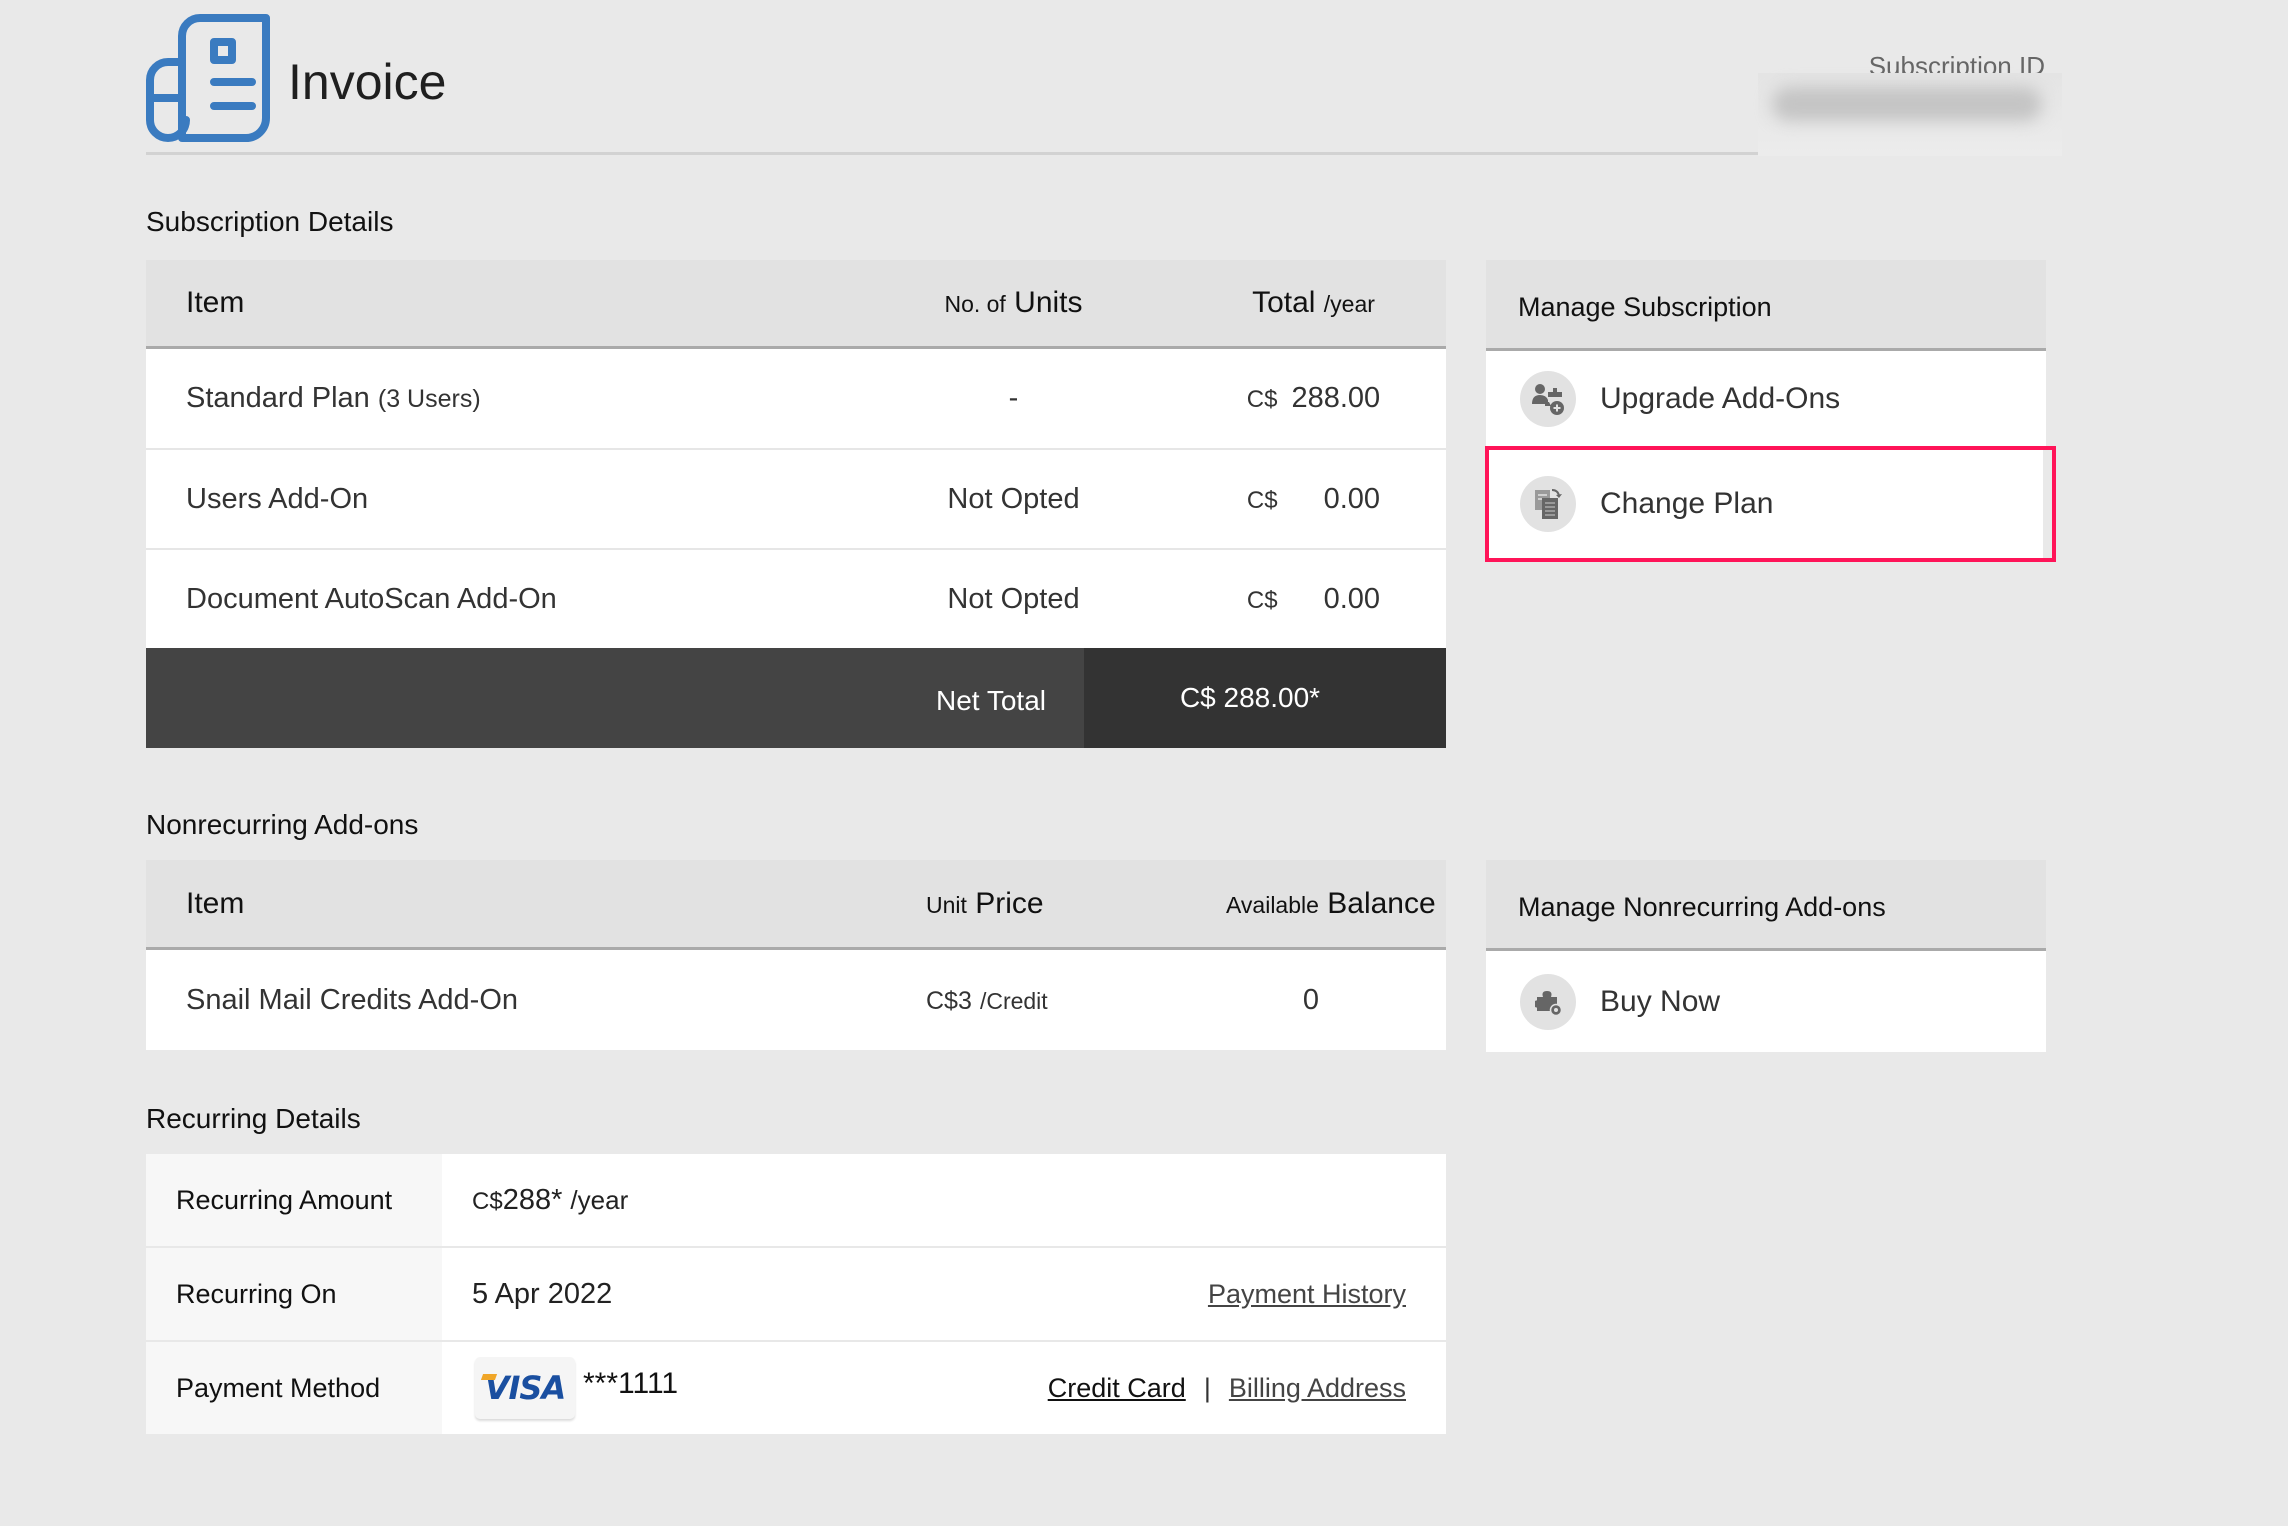 The width and height of the screenshot is (2288, 1526). I want to click on payment-method-label: Payment Method, so click(294, 1388).